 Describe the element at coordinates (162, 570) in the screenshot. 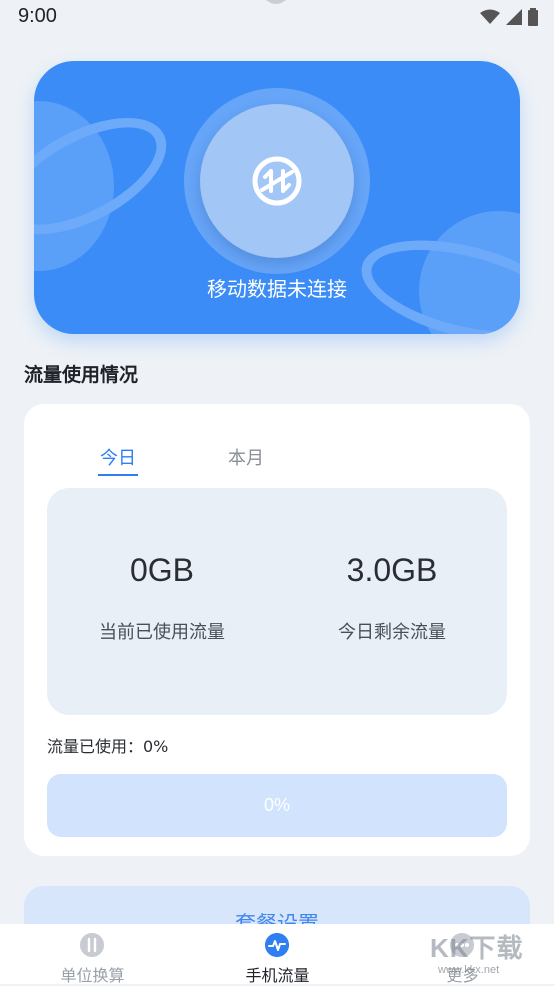

I see `used-traffic-value: 0GB` at that location.